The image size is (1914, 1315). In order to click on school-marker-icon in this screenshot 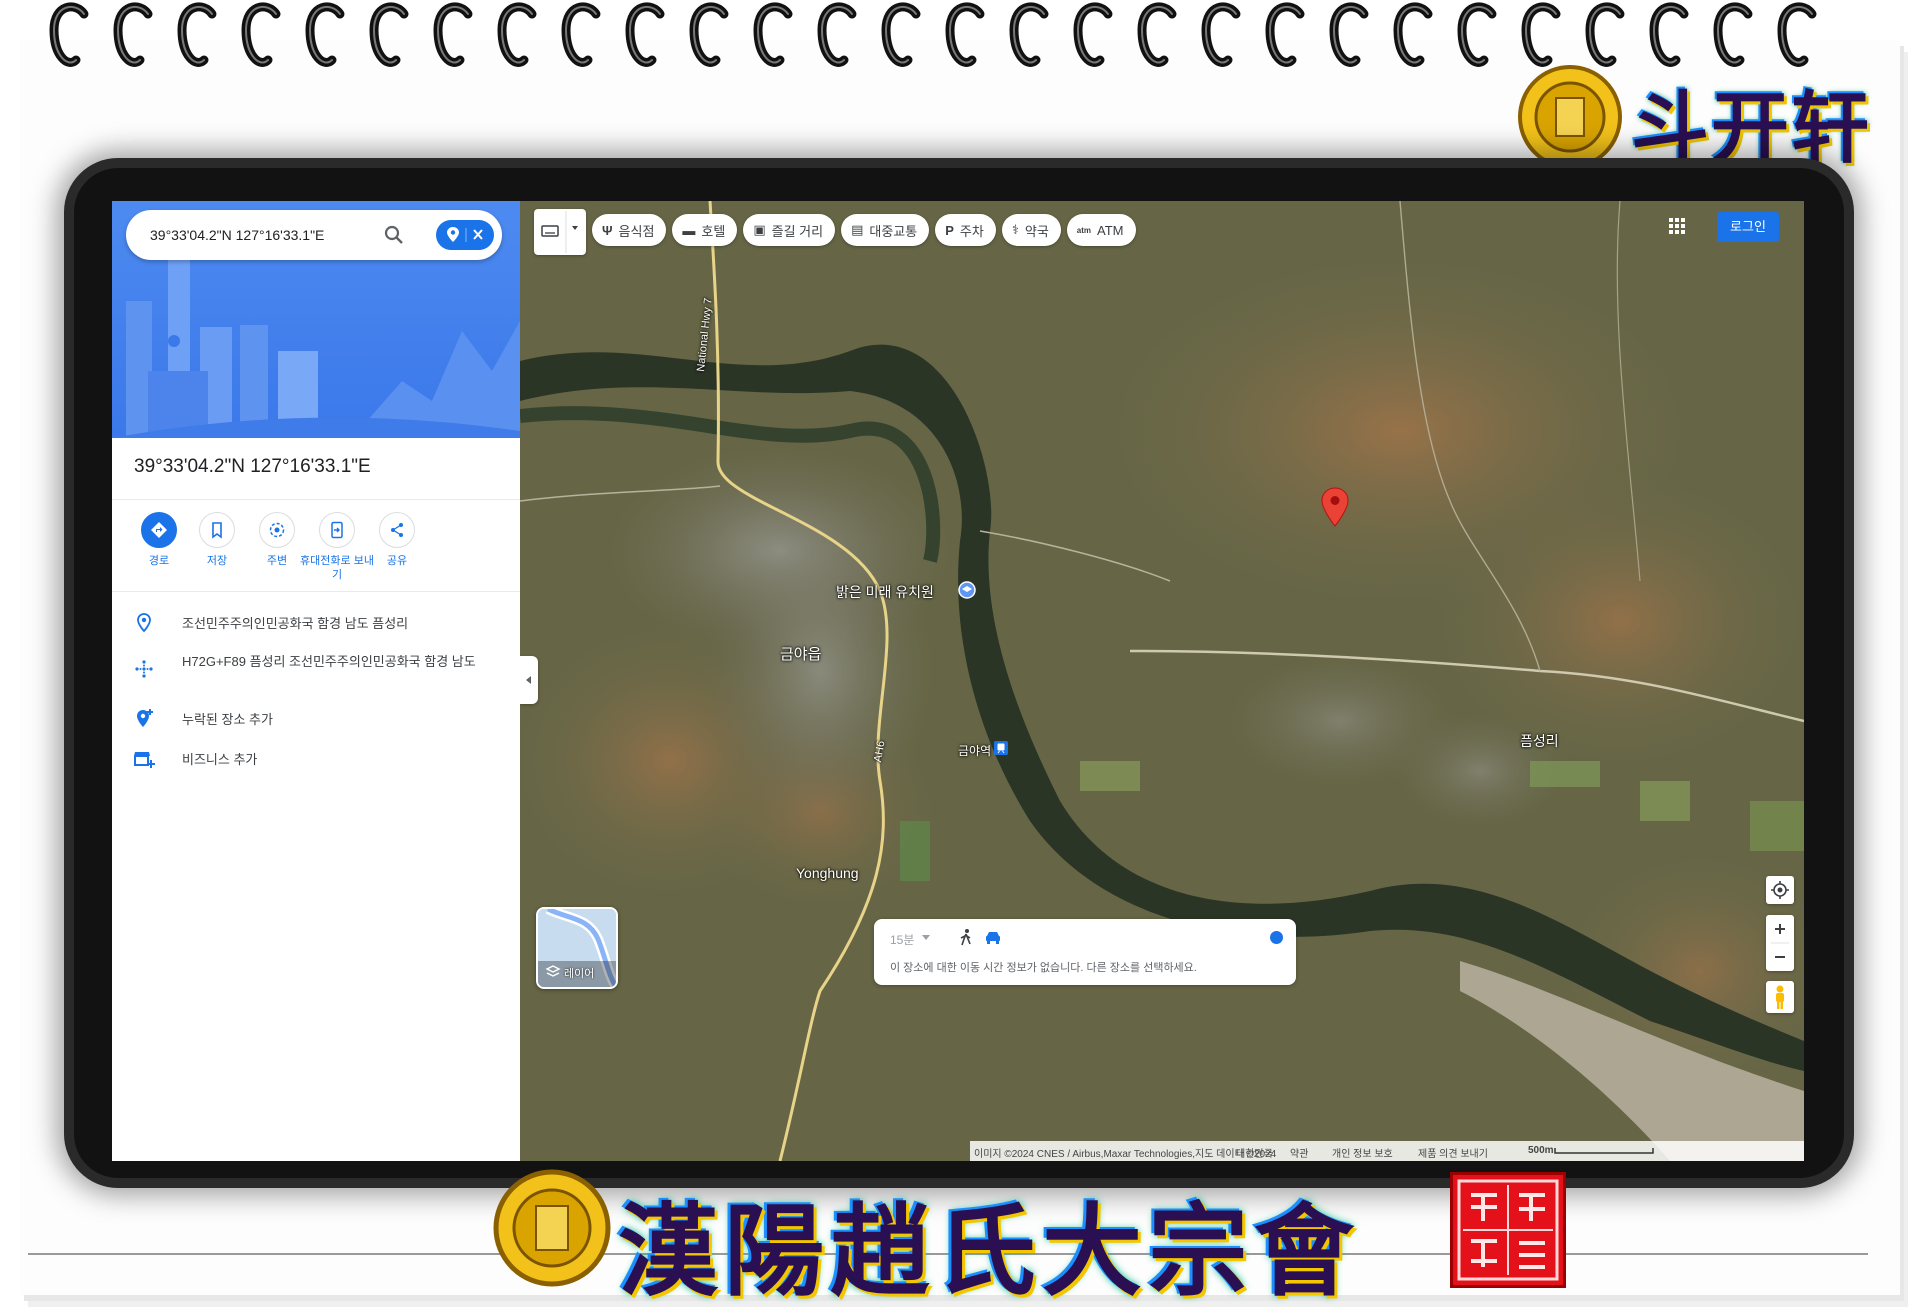, I will do `click(967, 590)`.